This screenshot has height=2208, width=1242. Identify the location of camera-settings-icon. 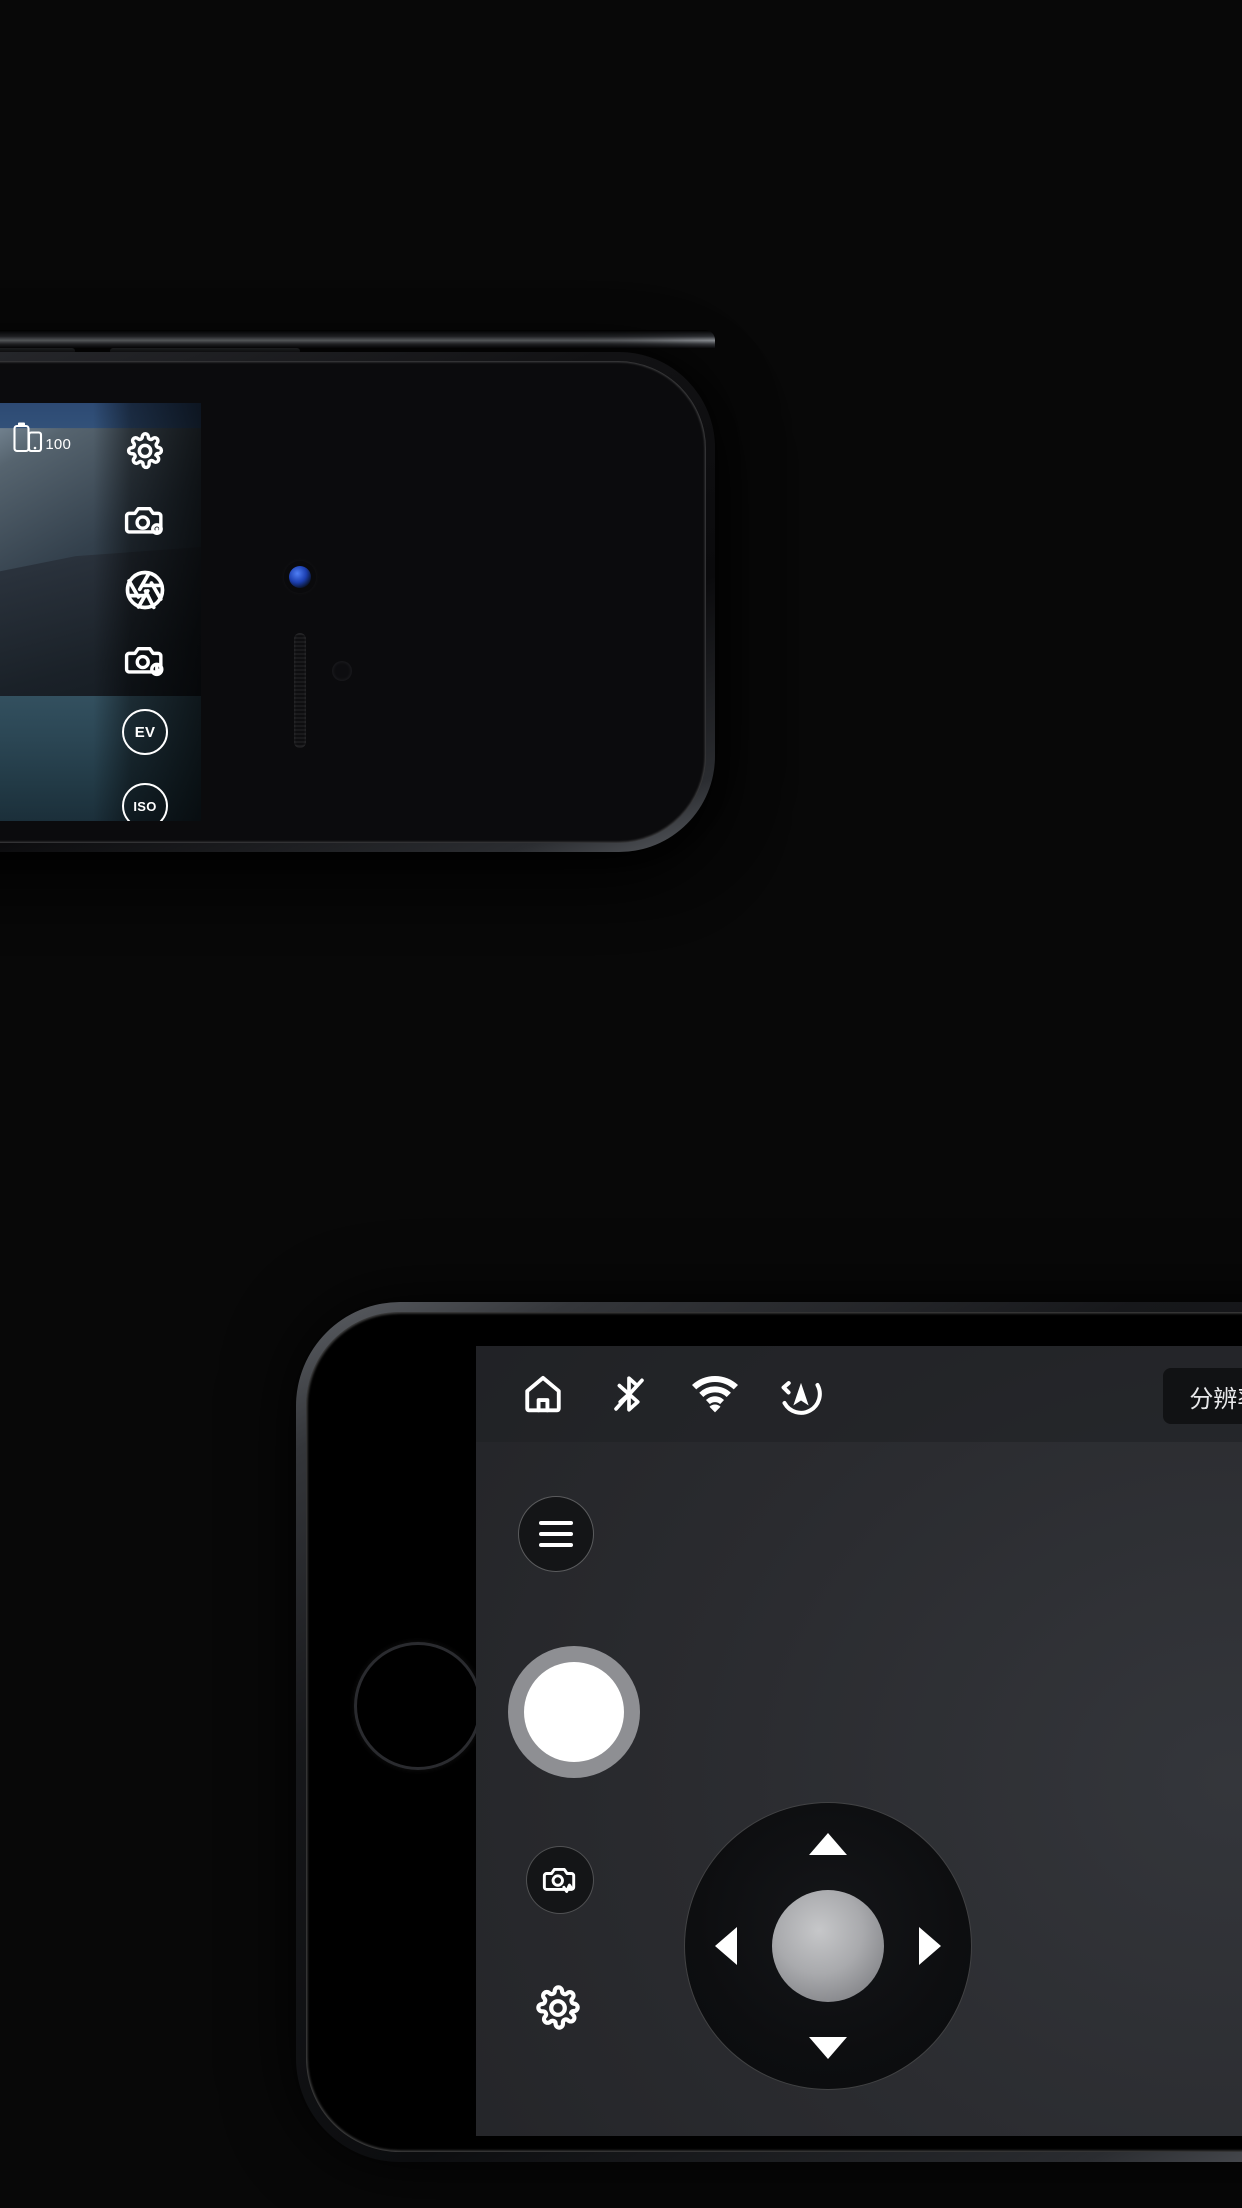
(145, 520).